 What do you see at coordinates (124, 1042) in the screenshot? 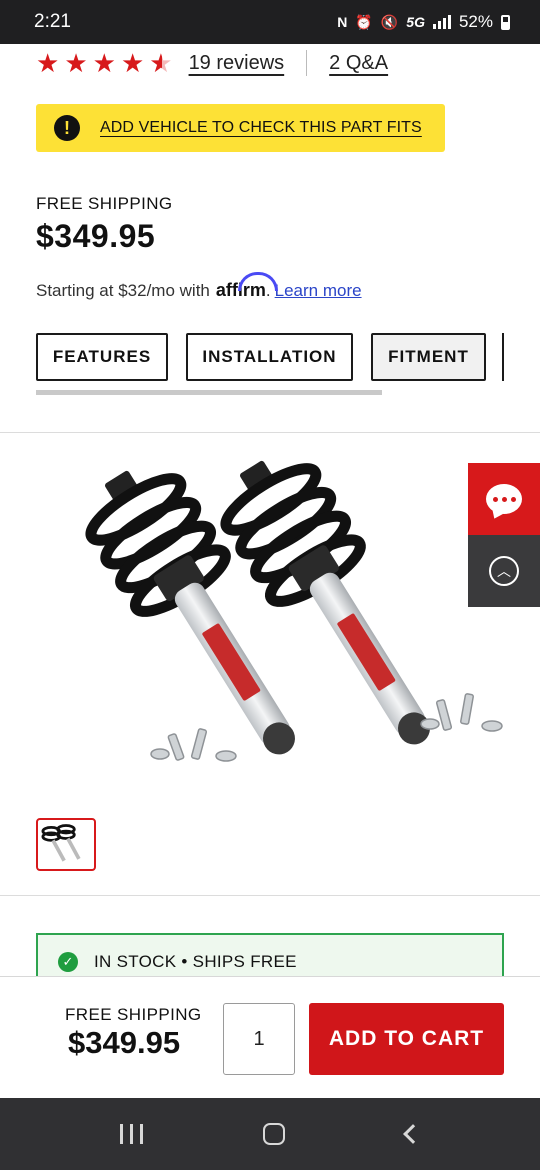
I see `sticky-price: $349.95` at bounding box center [124, 1042].